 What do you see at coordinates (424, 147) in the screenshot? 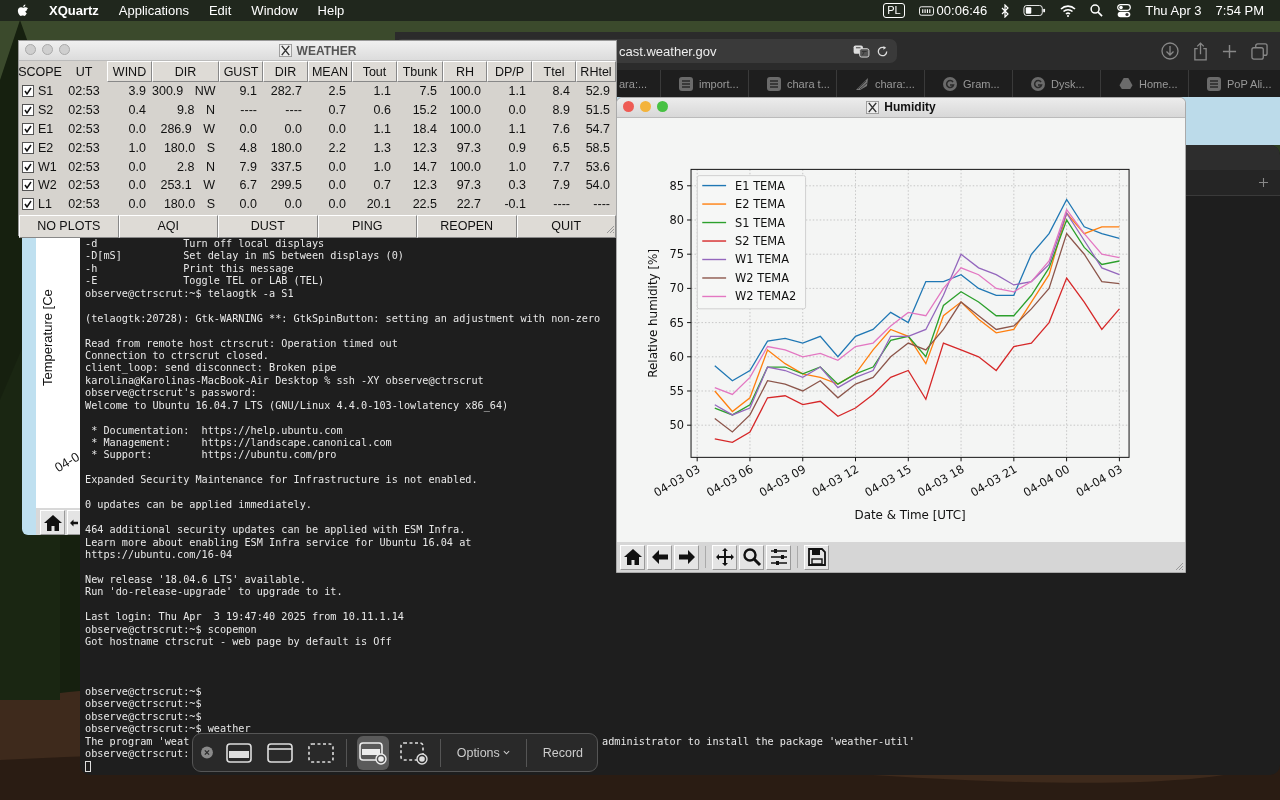
I see `table-cell-text: 12.3` at bounding box center [424, 147].